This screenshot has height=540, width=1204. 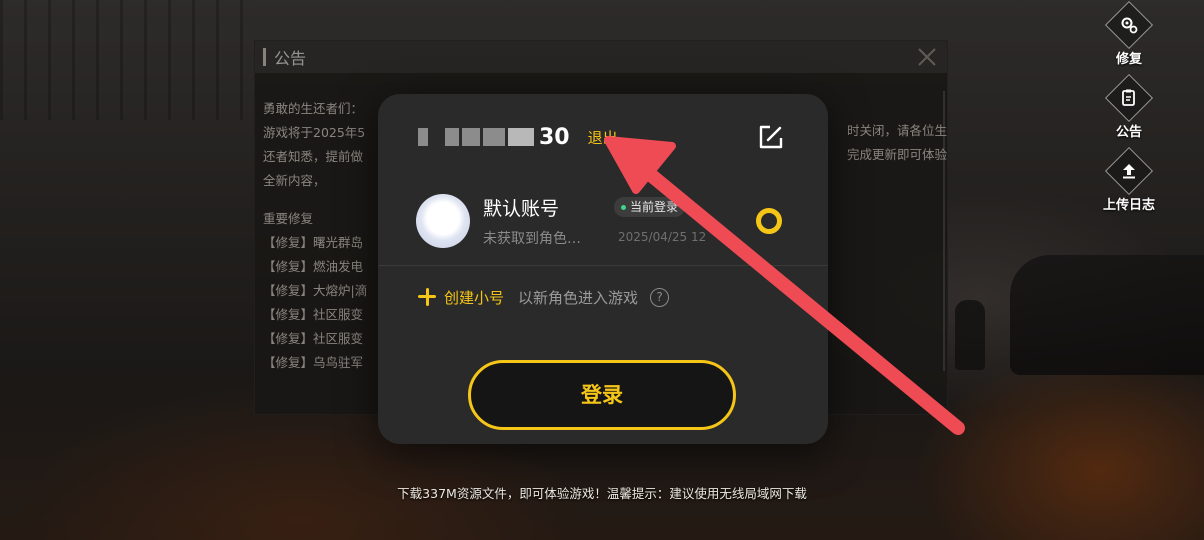 I want to click on masked-account-id, so click(x=477, y=137).